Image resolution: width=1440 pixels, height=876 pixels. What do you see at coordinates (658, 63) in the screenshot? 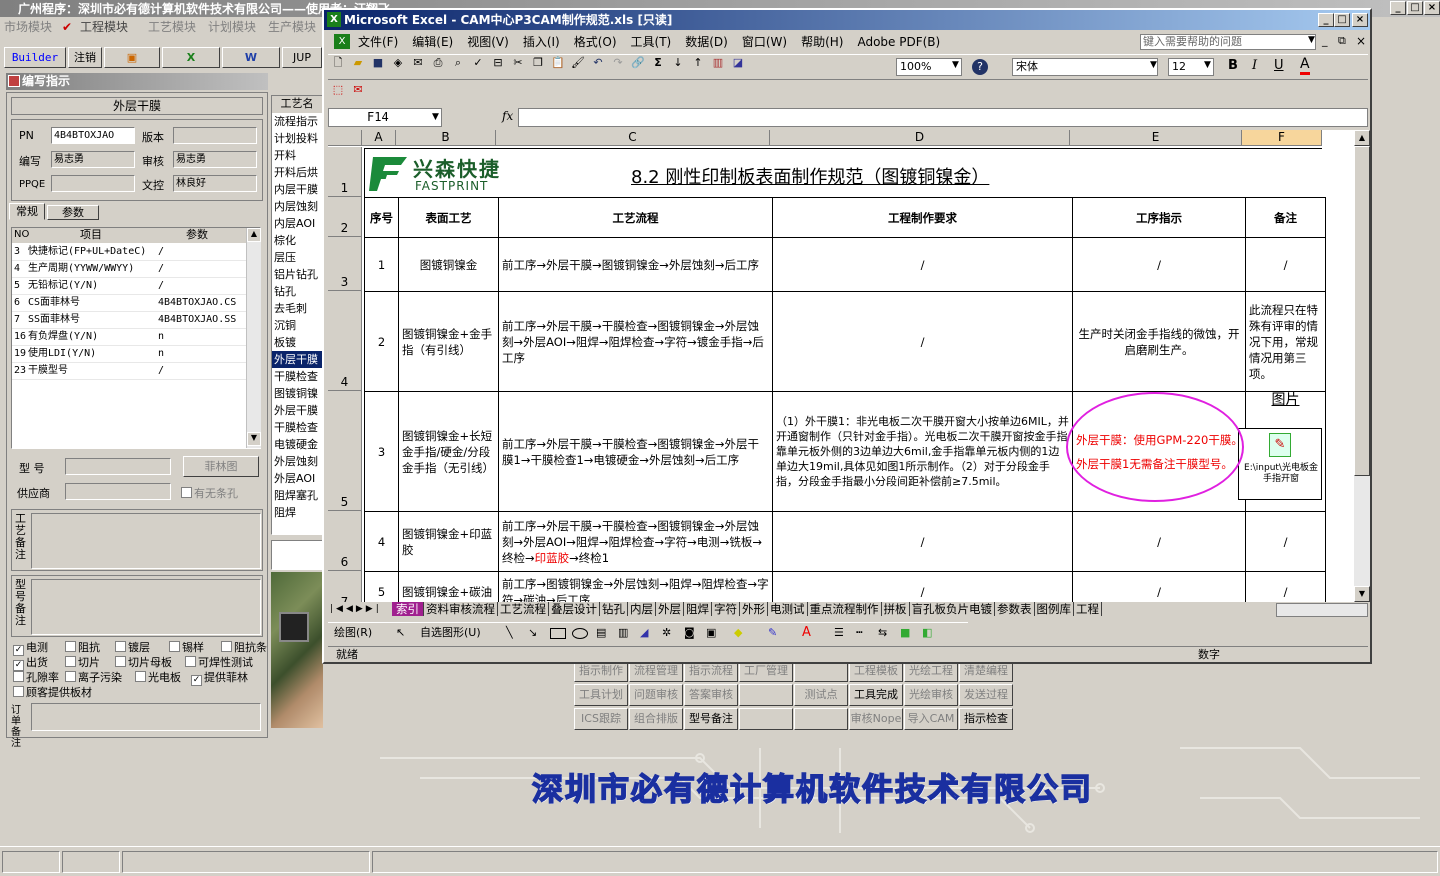
I see `autosum-icon: Σ` at bounding box center [658, 63].